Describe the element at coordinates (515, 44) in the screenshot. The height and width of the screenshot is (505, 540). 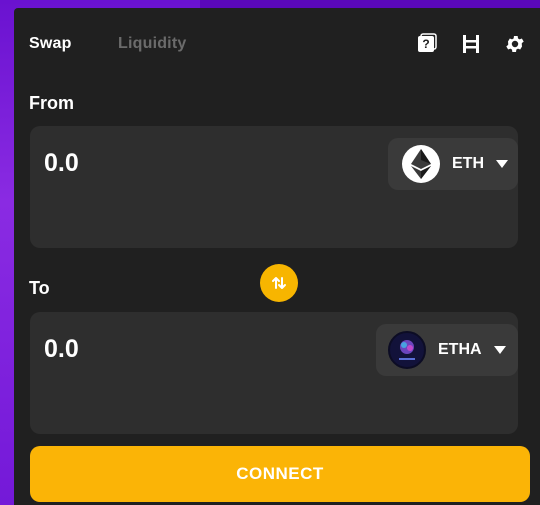
I see `settings-icon` at that location.